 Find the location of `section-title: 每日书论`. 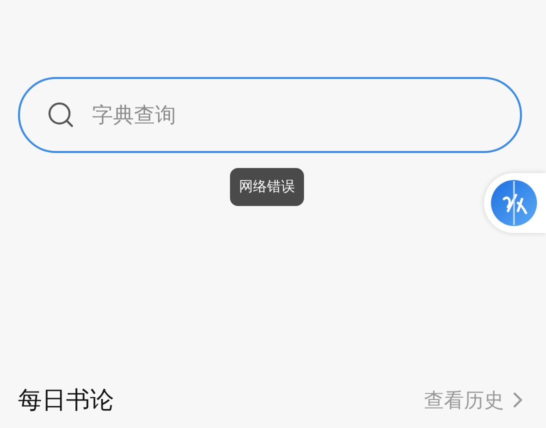

section-title: 每日书论 is located at coordinates (66, 400).